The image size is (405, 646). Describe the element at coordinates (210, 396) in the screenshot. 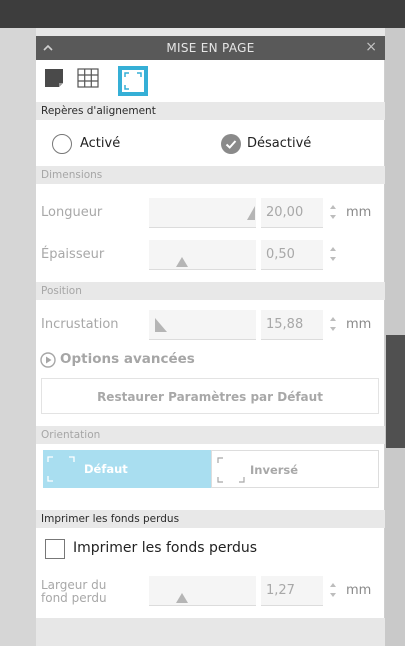

I see `restore-defaults-button: Restaurer Paramètres par Défaut` at that location.